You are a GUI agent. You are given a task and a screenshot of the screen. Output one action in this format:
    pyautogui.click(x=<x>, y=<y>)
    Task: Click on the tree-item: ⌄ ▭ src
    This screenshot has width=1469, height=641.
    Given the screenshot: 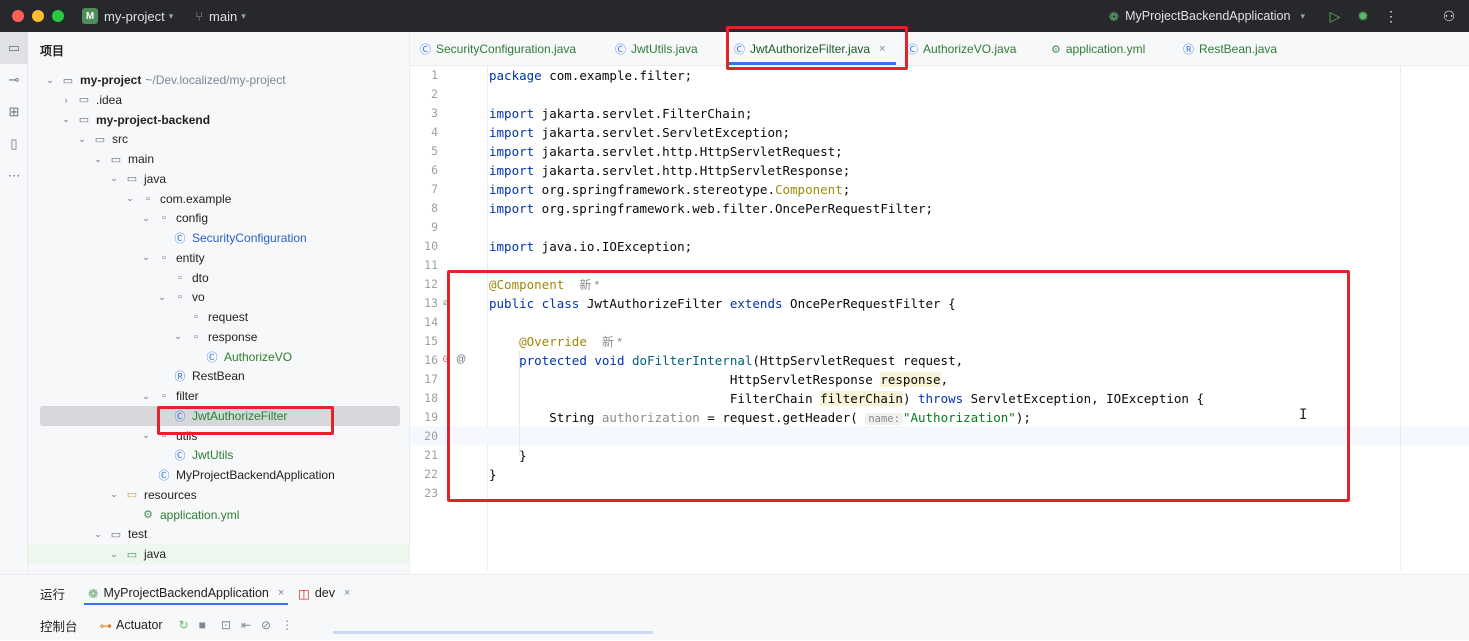 What is the action you would take?
    pyautogui.click(x=218, y=139)
    